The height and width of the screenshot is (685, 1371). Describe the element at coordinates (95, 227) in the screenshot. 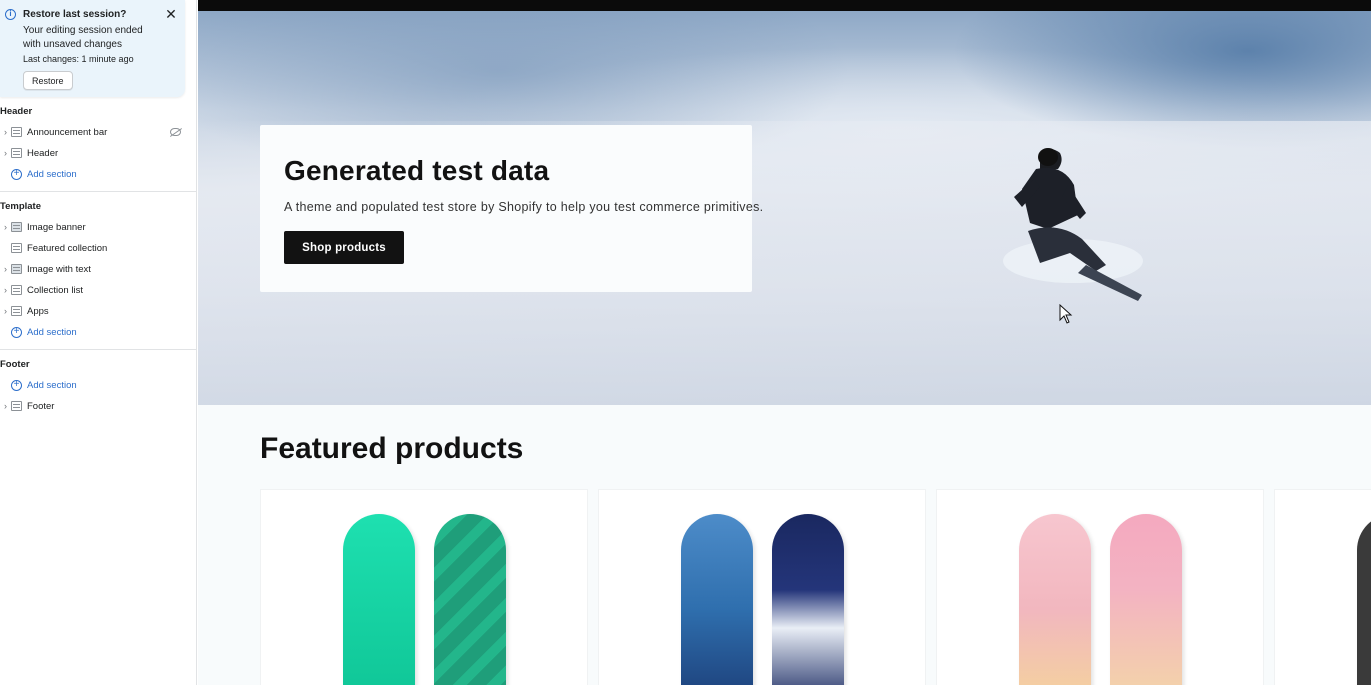

I see `section-image-banner: › Image banner` at that location.